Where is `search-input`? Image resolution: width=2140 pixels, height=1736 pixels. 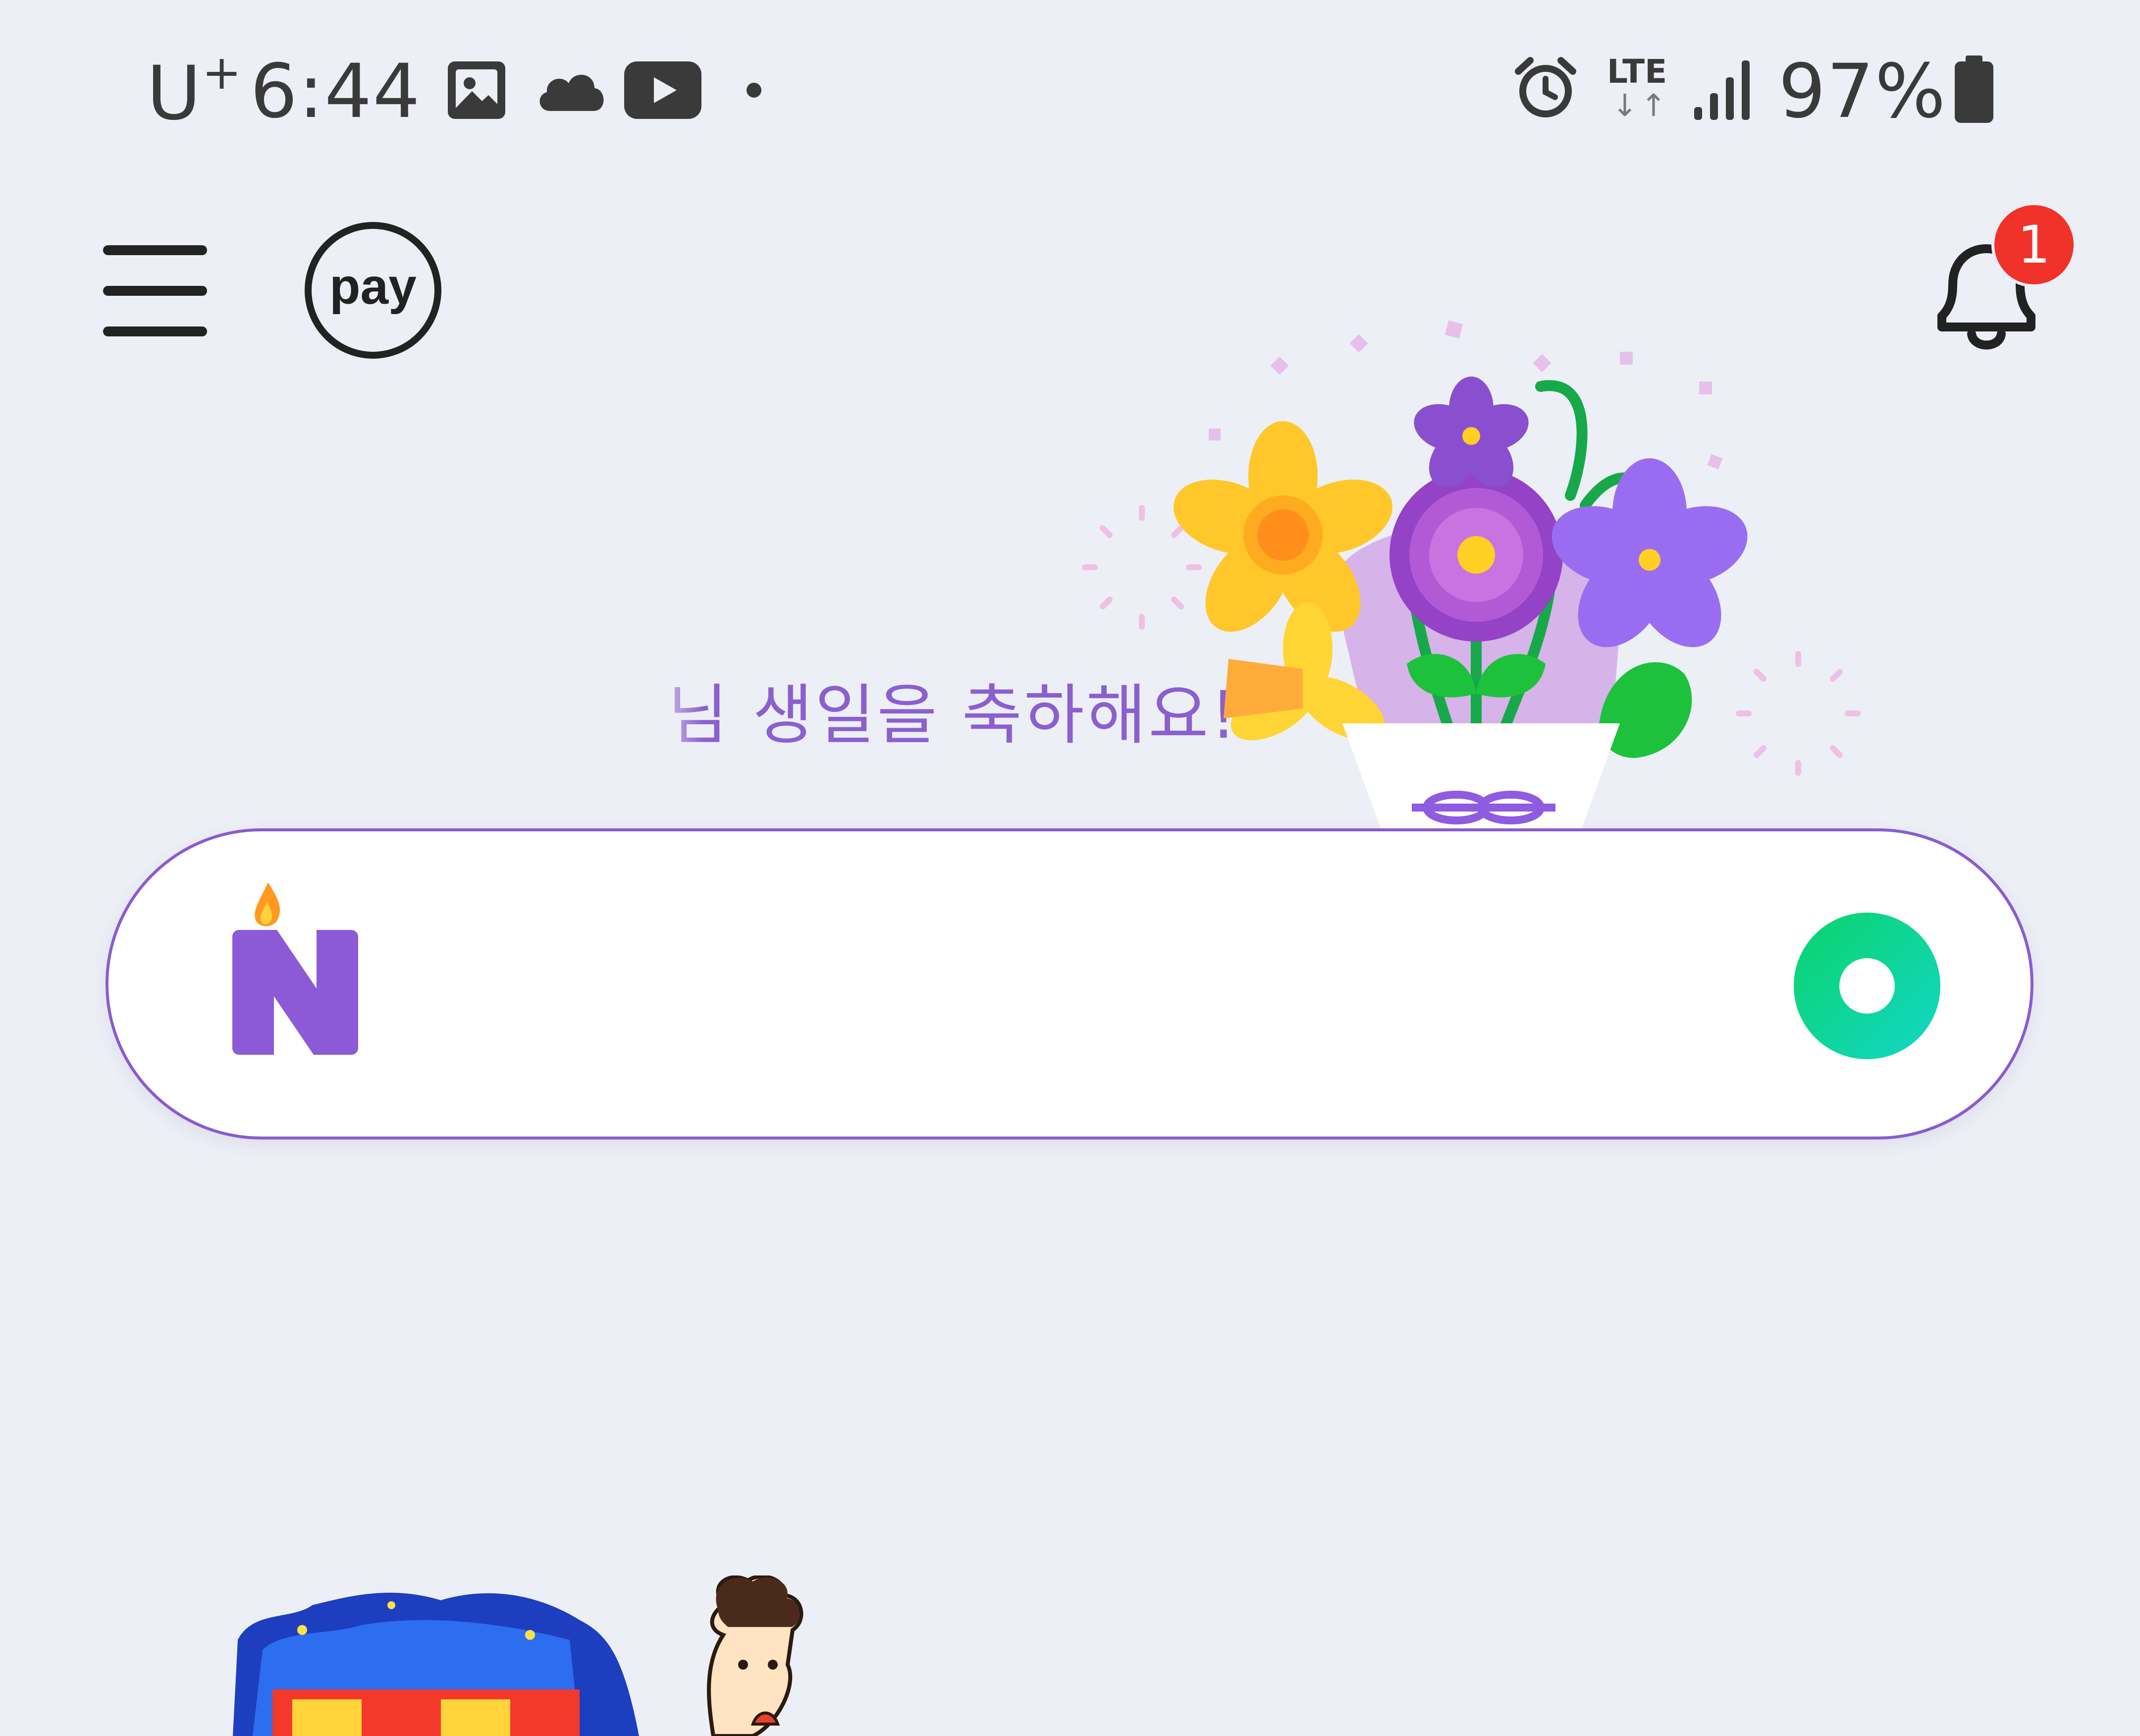 search-input is located at coordinates (1100, 985).